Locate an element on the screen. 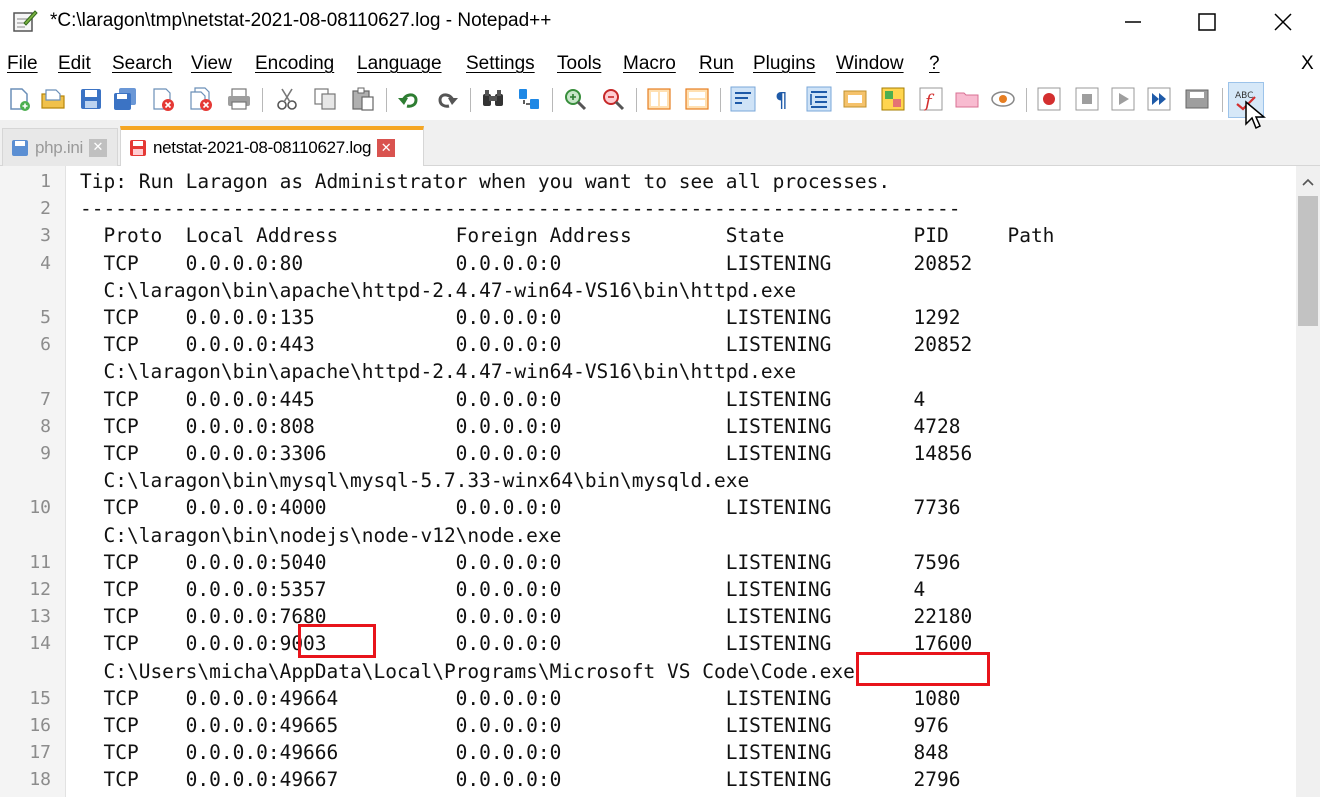  word-wrap-icon is located at coordinates (743, 99).